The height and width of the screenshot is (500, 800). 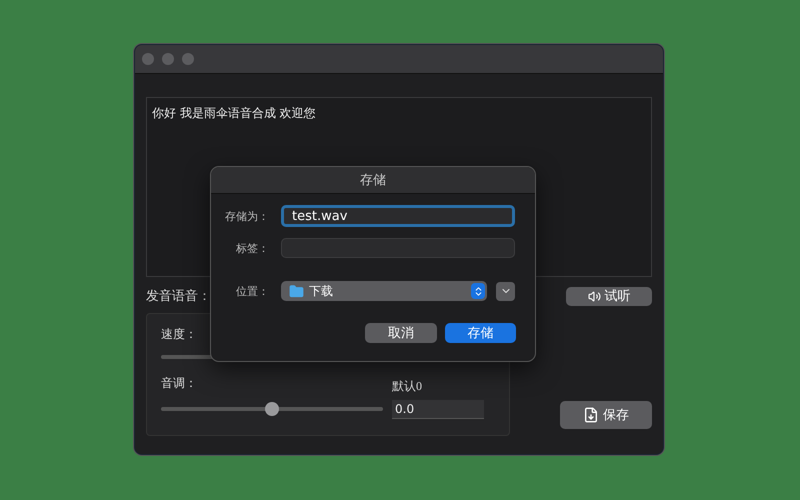 What do you see at coordinates (401, 333) in the screenshot?
I see `cancel-button: 取消` at bounding box center [401, 333].